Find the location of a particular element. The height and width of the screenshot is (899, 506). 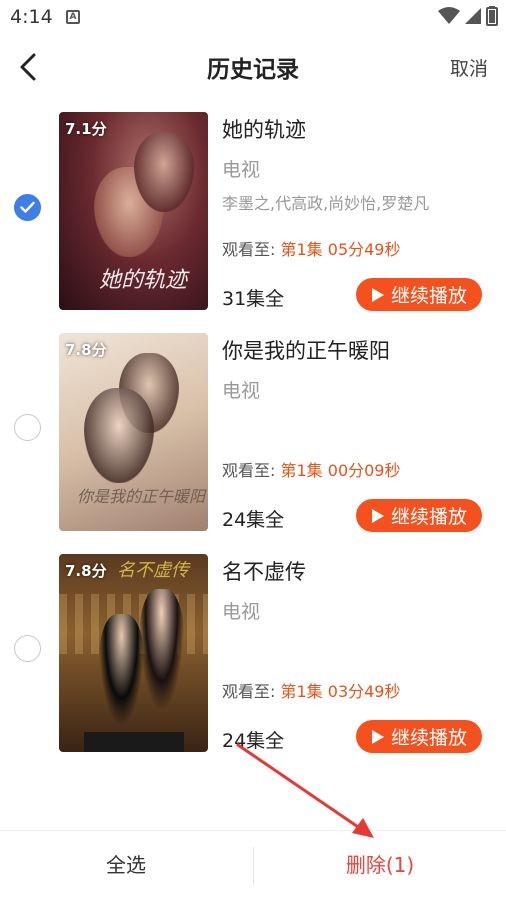

signal-icon is located at coordinates (473, 16).